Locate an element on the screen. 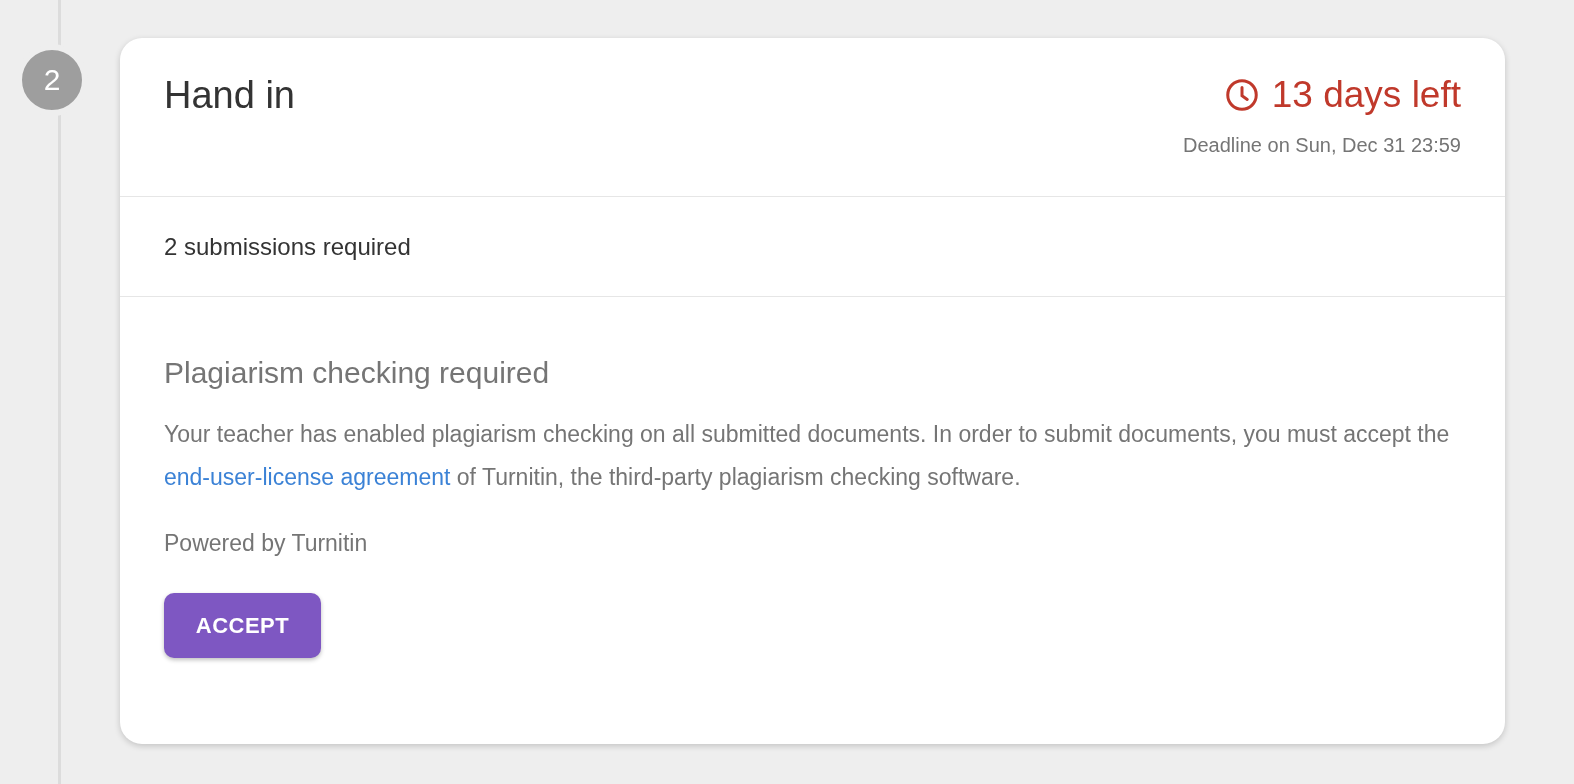 This screenshot has width=1574, height=784. clock-icon is located at coordinates (1241, 95).